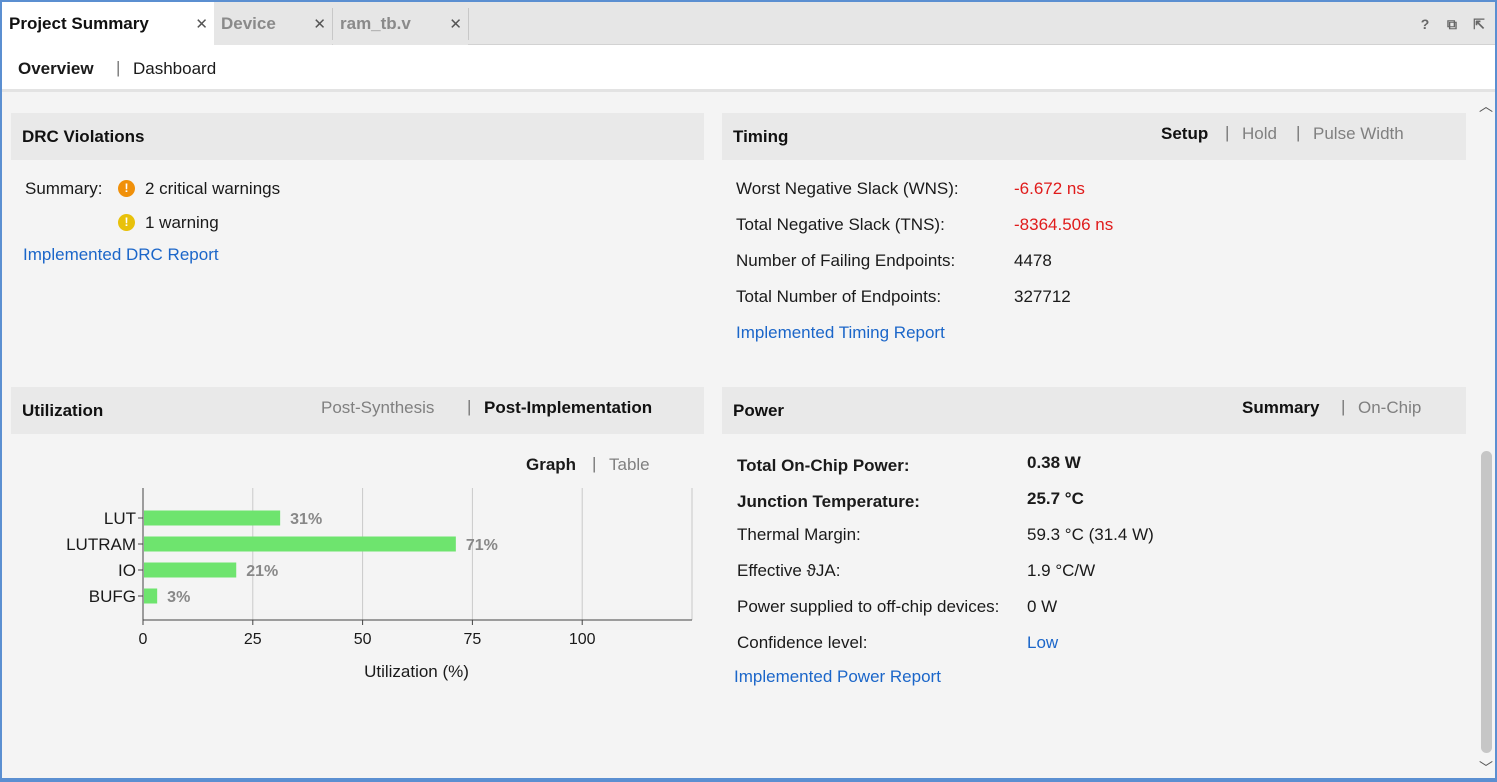 The image size is (1497, 782). Describe the element at coordinates (1094, 410) in the screenshot. I see `power-panel-header: Power Summary | On-Chip` at that location.